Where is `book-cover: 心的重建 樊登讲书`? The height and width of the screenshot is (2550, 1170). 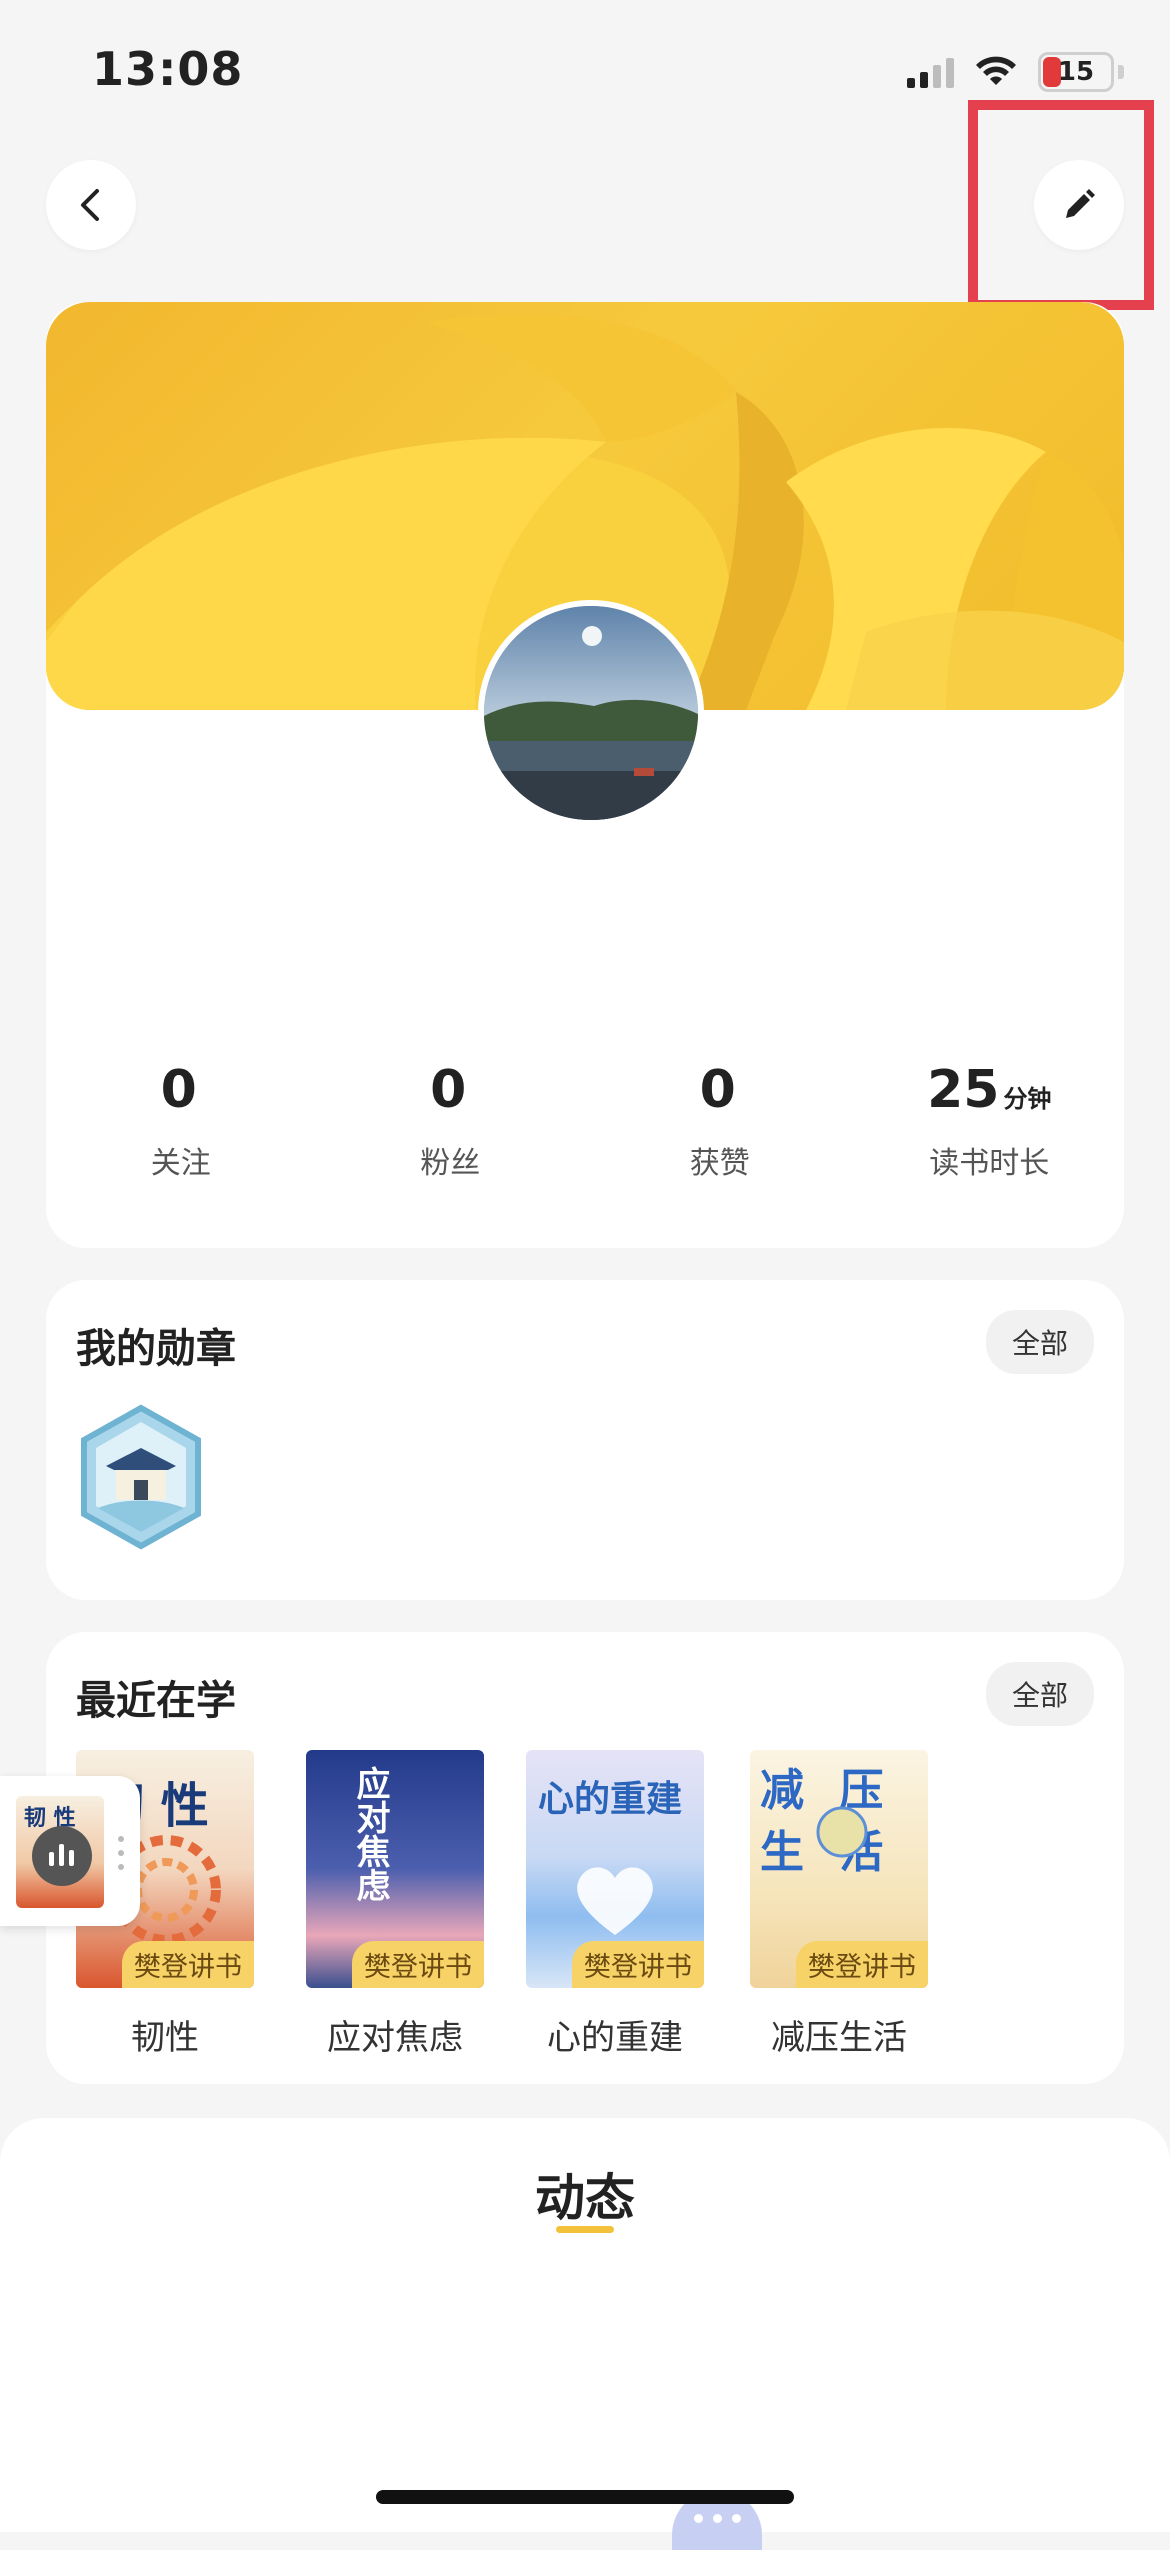 book-cover: 心的重建 樊登讲书 is located at coordinates (615, 1869).